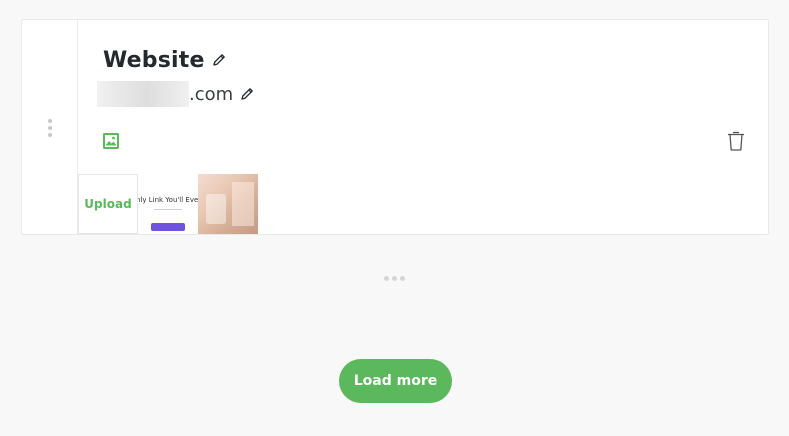  Describe the element at coordinates (228, 204) in the screenshot. I see `thumbnail-option` at that location.